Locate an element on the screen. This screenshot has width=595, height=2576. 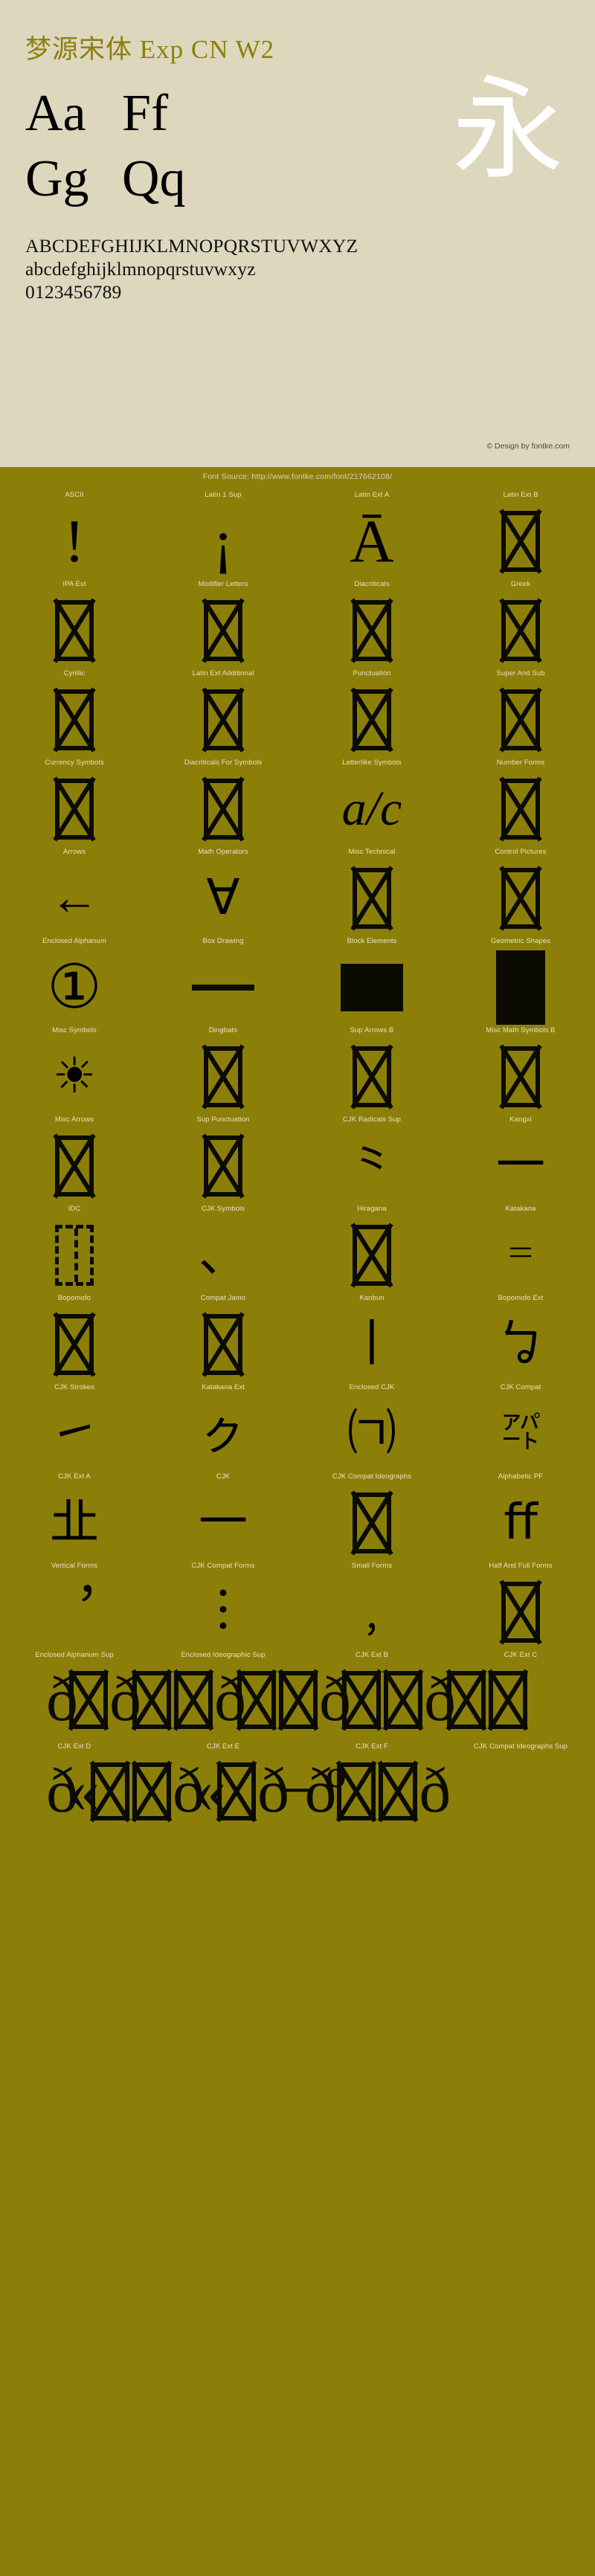
unicode-block-cell: Diacriticals is located at coordinates (372, 624).